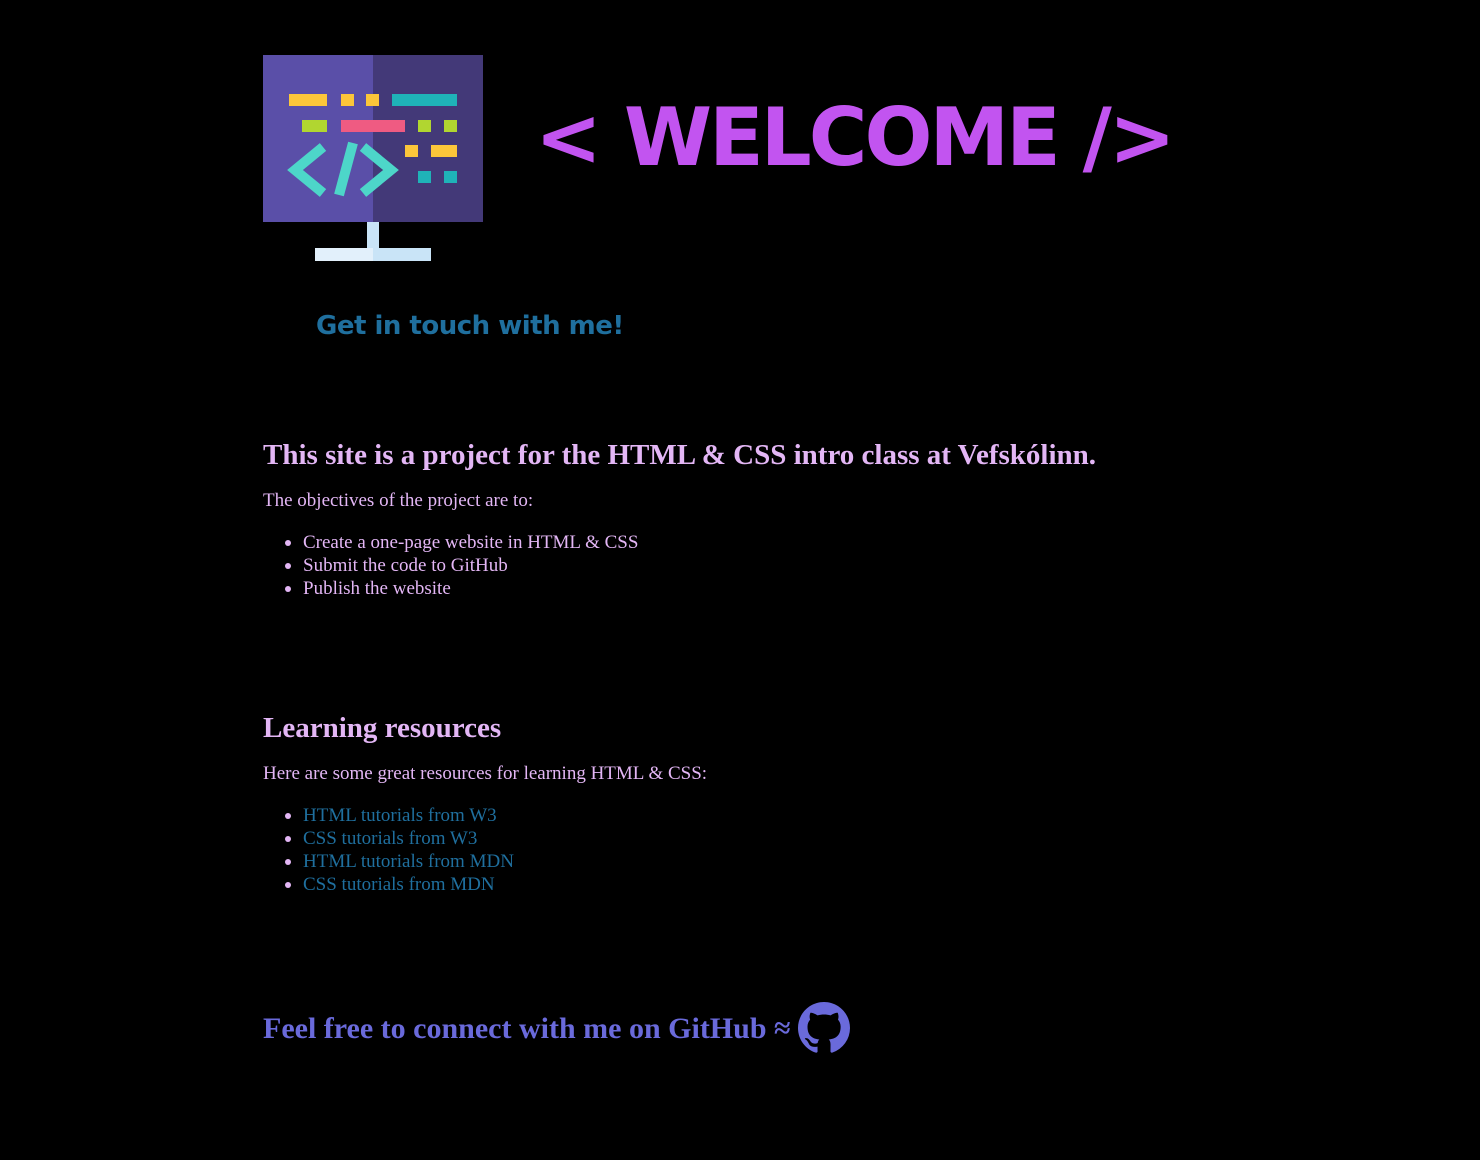 This screenshot has height=1160, width=1480. Describe the element at coordinates (382, 728) in the screenshot. I see `resources-heading: Learning resources` at that location.